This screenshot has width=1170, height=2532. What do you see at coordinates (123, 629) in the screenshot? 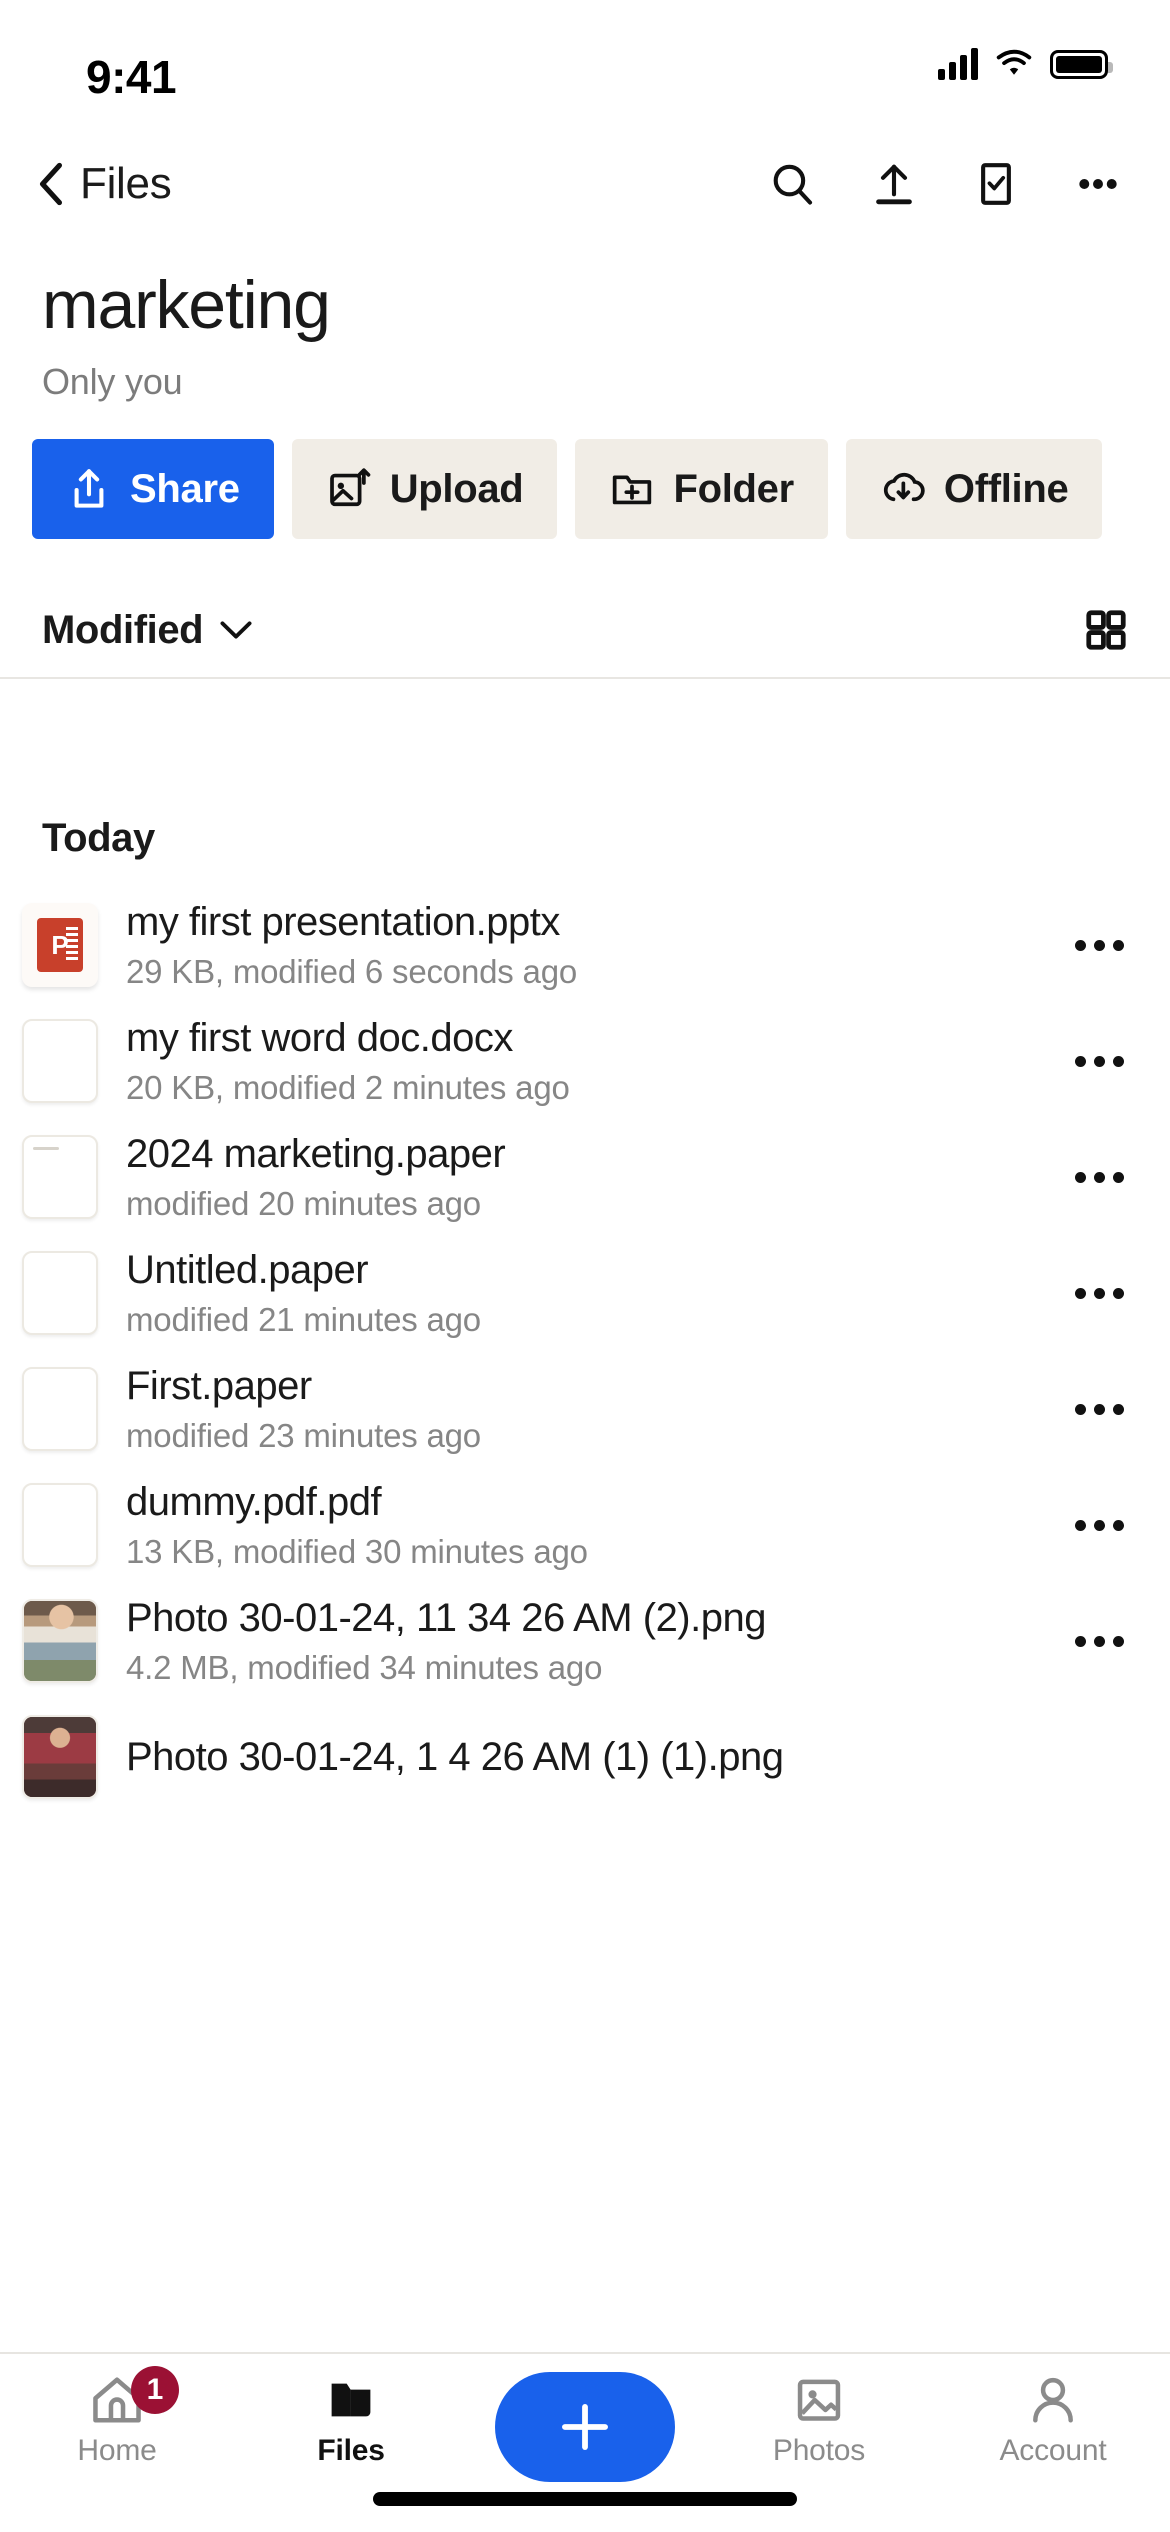
I see `sort-label: Modified` at bounding box center [123, 629].